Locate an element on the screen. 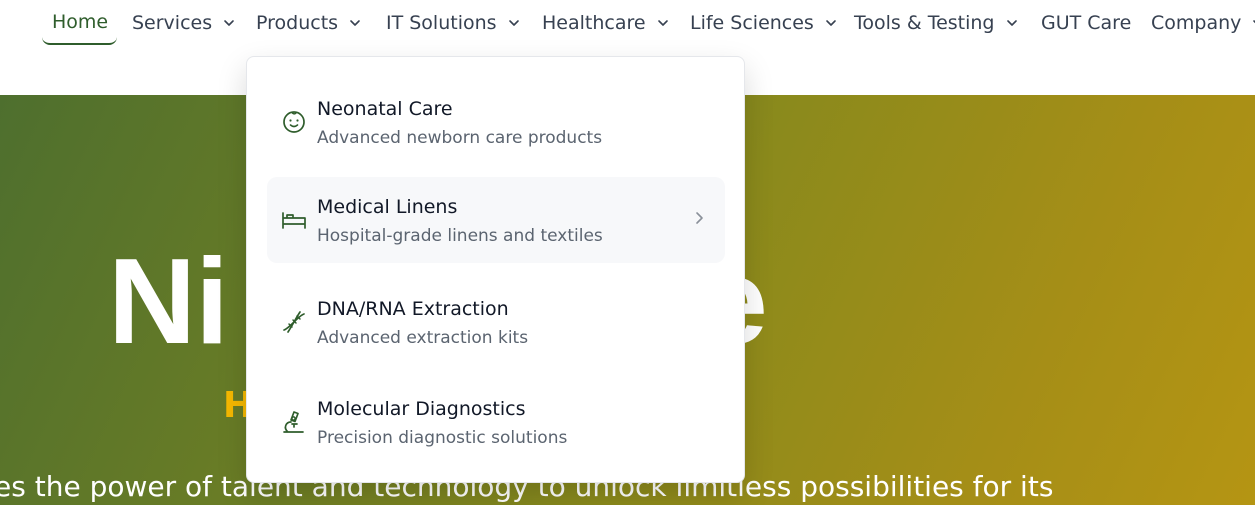 Image resolution: width=1255 pixels, height=505 pixels. nav-gut-care-label: GUT Care is located at coordinates (1086, 22).